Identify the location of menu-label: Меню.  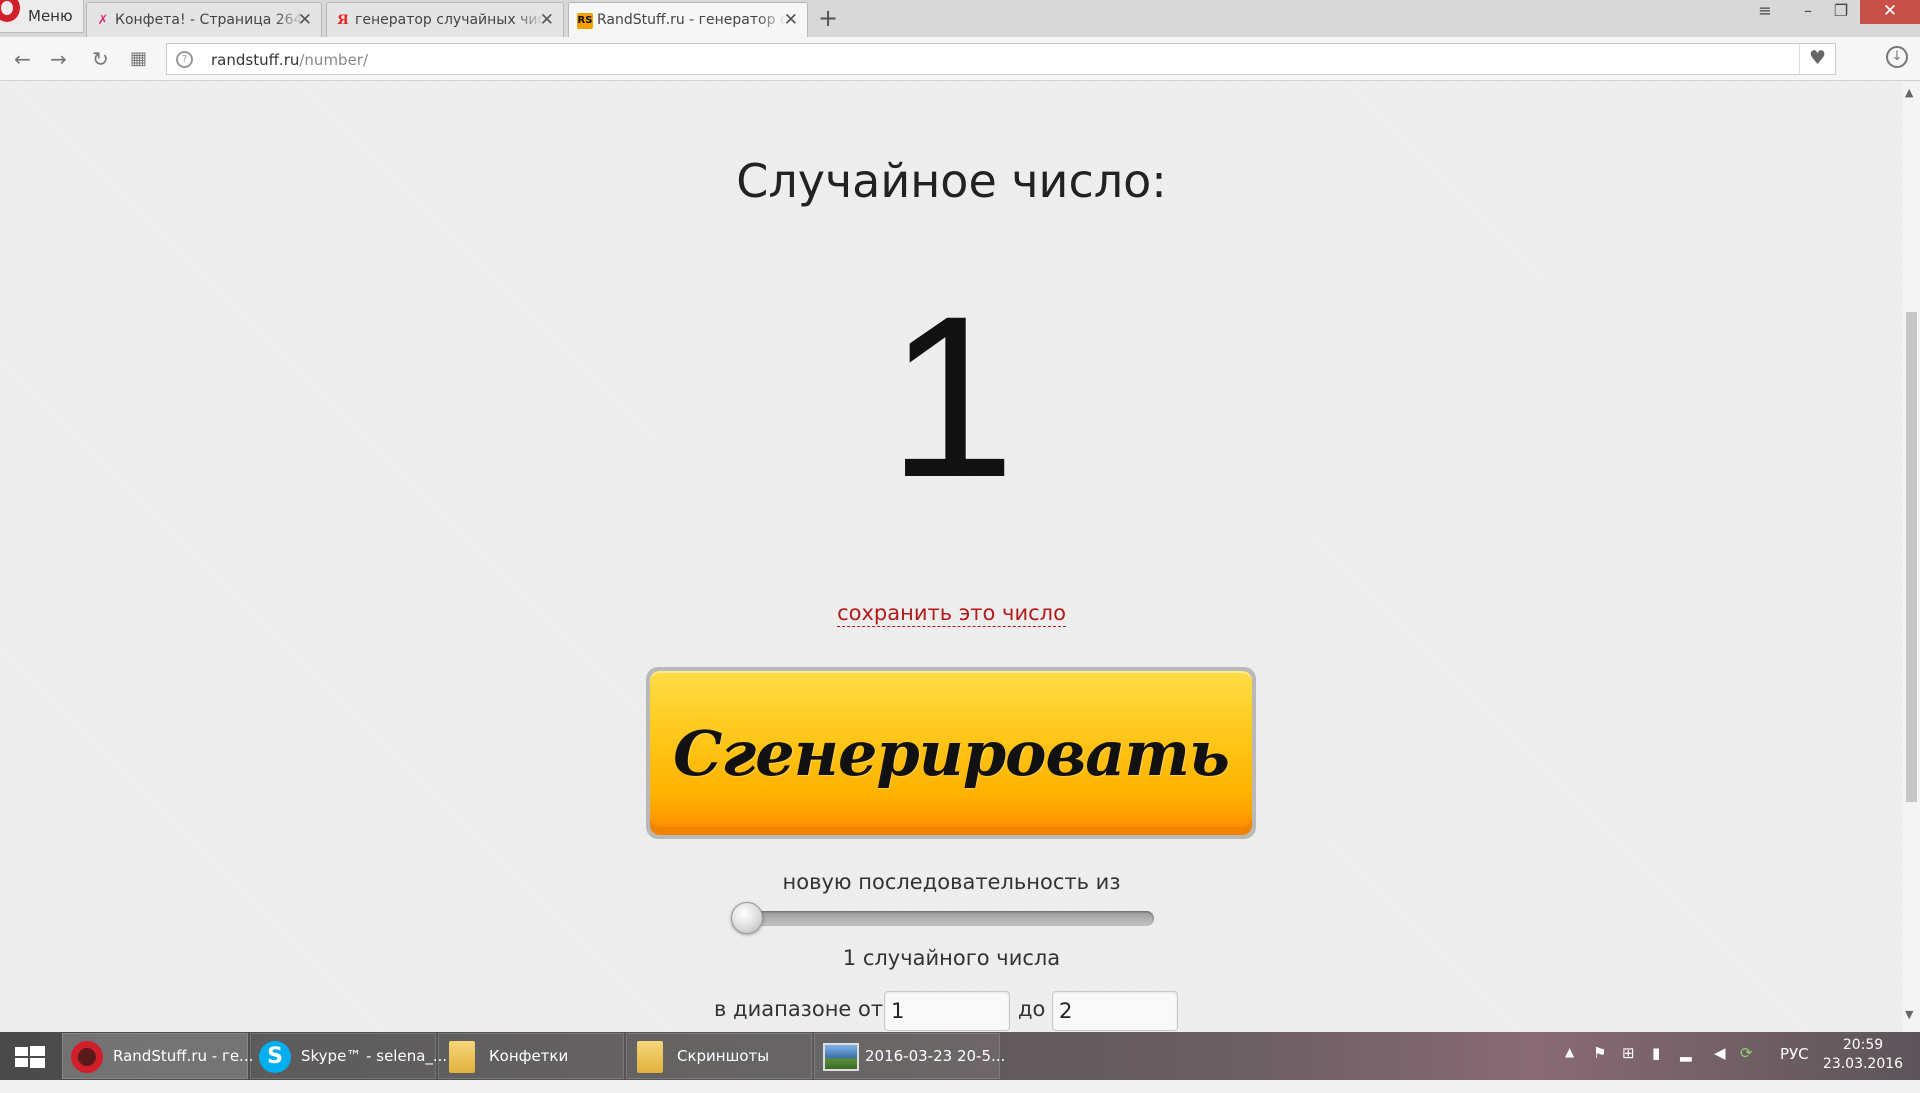
(50, 16).